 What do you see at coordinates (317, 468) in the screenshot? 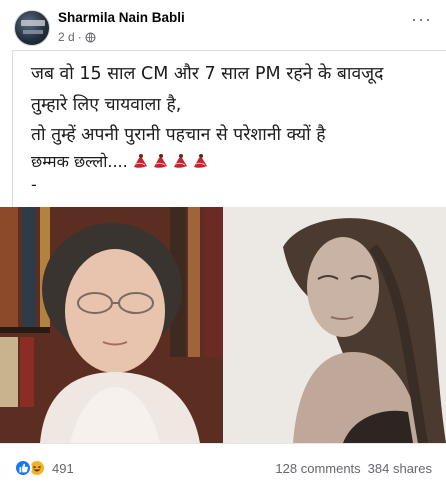
I see `comments-count: 128 comments` at bounding box center [317, 468].